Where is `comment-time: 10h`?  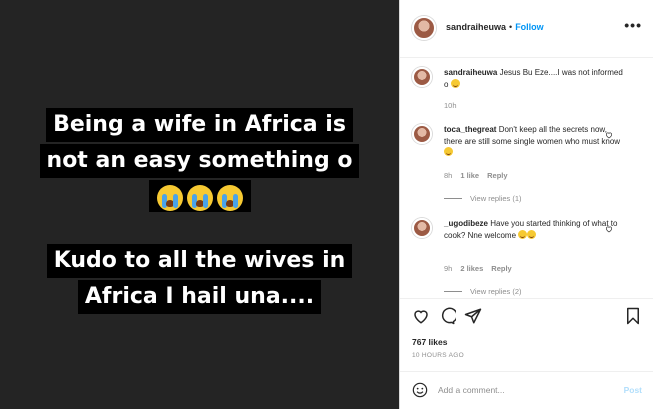
comment-time: 10h is located at coordinates (450, 105).